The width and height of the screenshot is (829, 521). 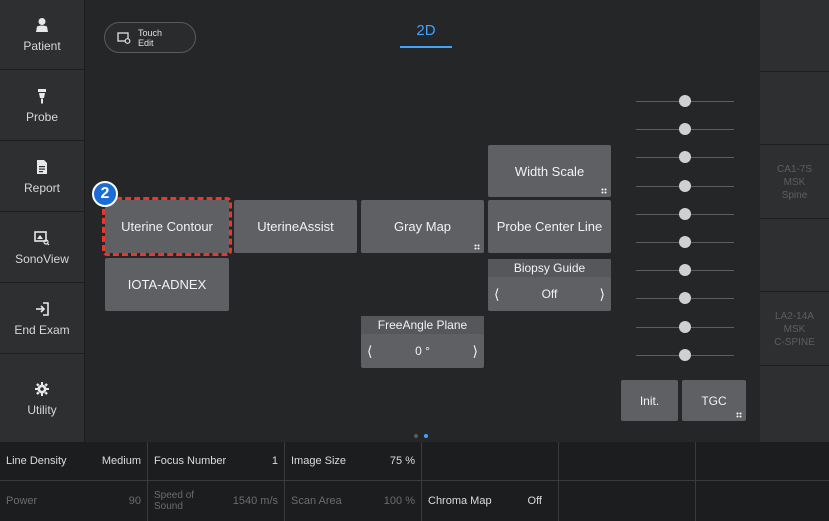 What do you see at coordinates (42, 35) in the screenshot?
I see `sidebar-item-patient: Patient` at bounding box center [42, 35].